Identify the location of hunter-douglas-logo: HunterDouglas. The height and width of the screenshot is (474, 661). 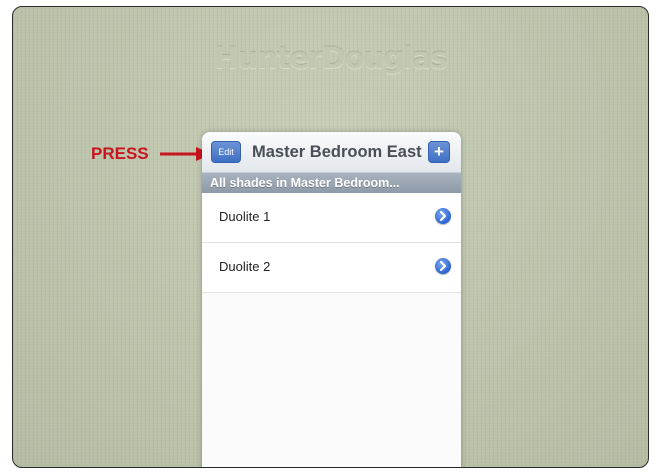
(331, 58).